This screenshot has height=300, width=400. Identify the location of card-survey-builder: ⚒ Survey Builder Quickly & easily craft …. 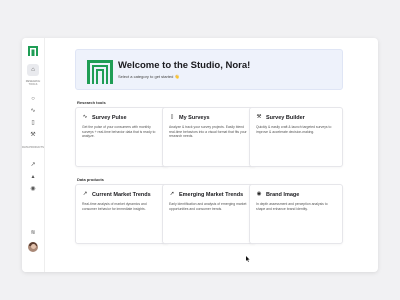
(296, 137).